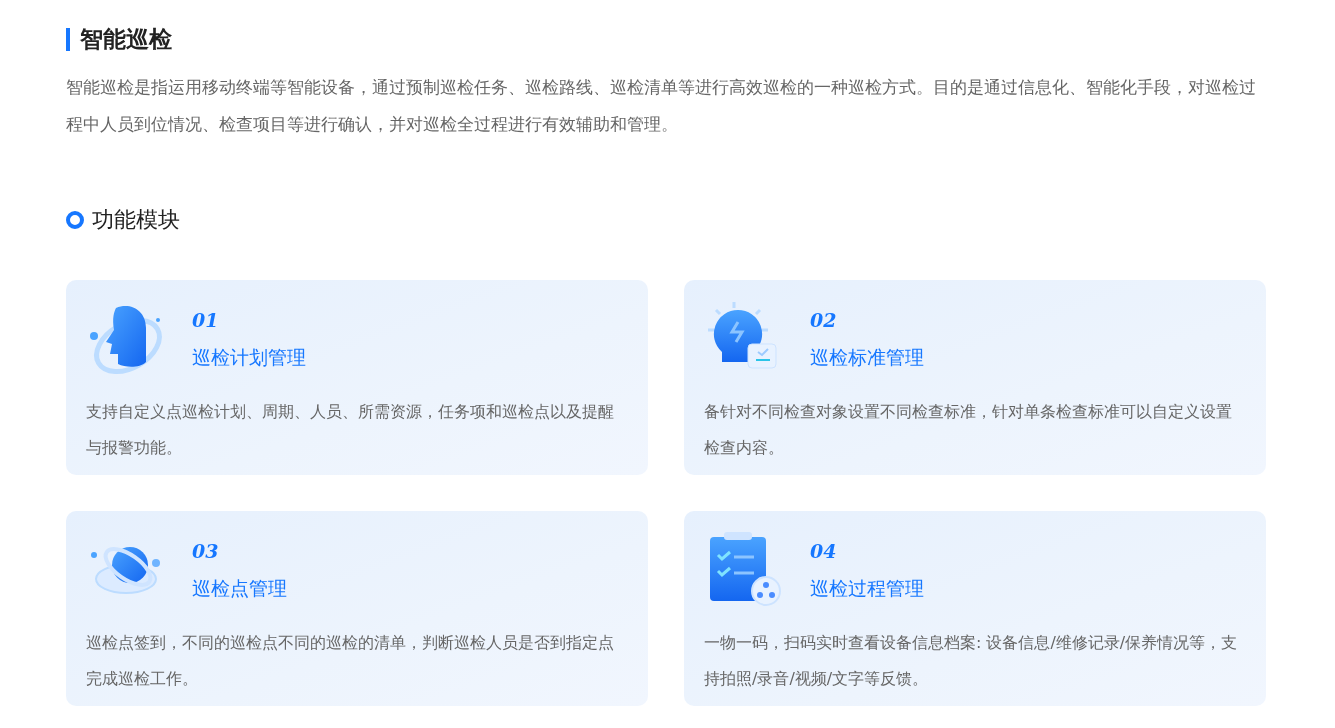  Describe the element at coordinates (75, 219) in the screenshot. I see `ring-icon` at that location.